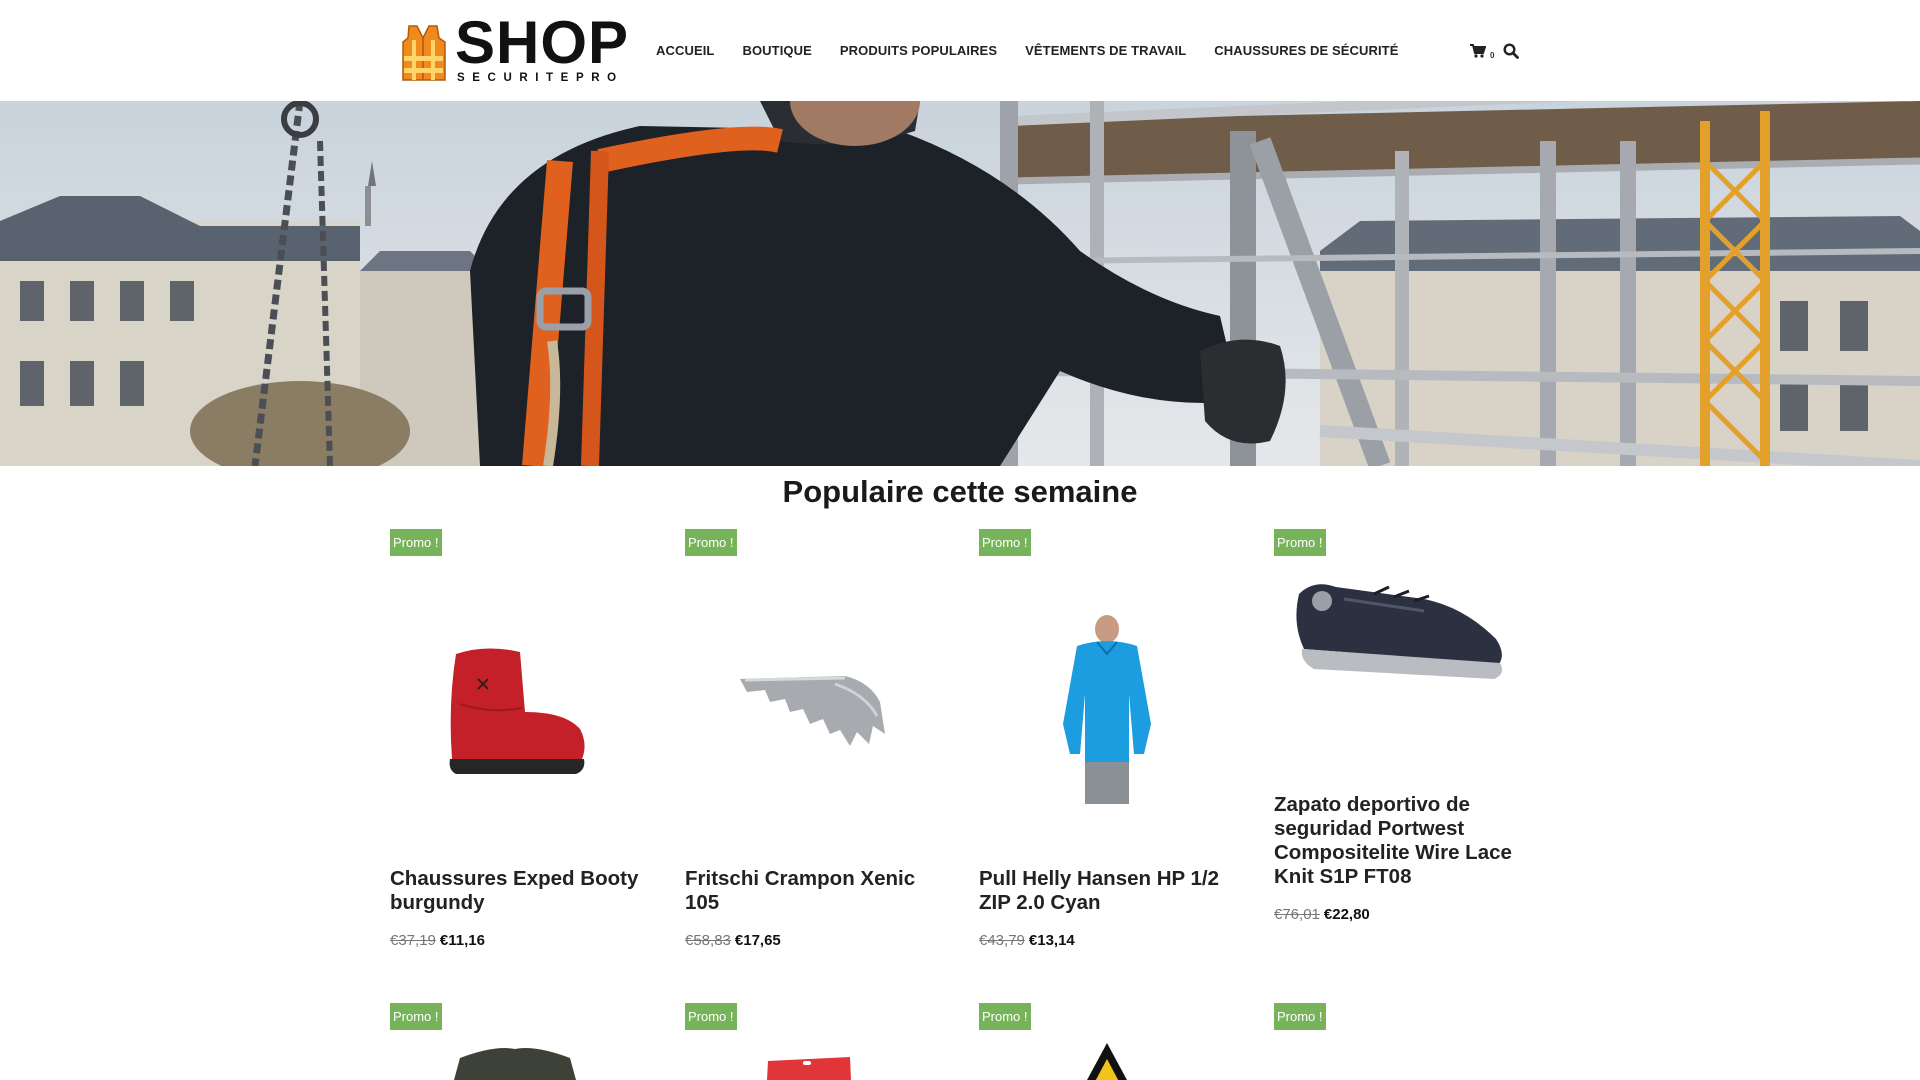 The width and height of the screenshot is (1920, 1080). Describe the element at coordinates (542, 42) in the screenshot. I see `logo-title: SHOP` at that location.